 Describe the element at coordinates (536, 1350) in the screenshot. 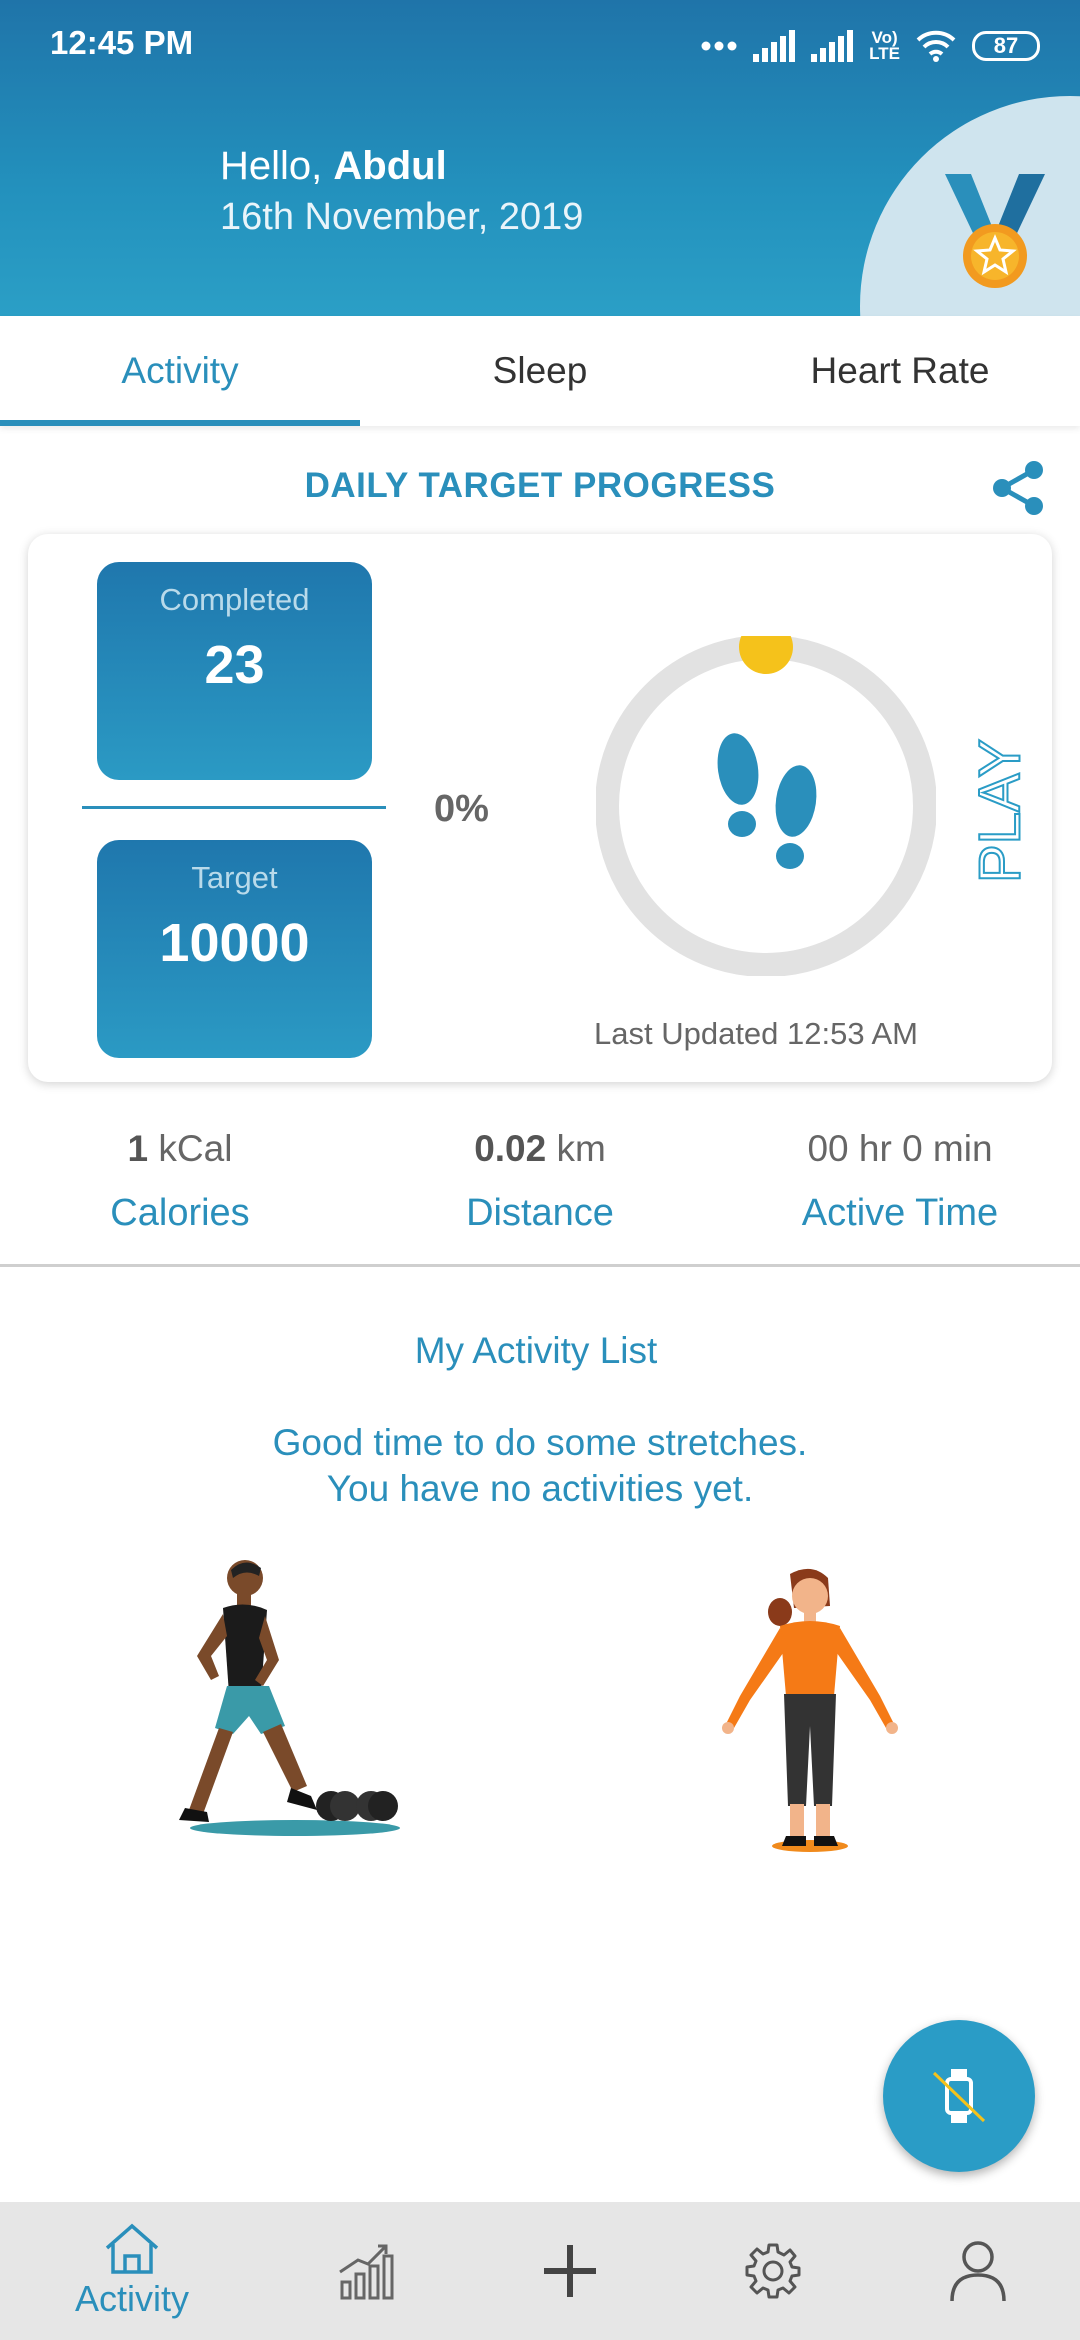

I see `activity-list-title: My Activity List` at that location.